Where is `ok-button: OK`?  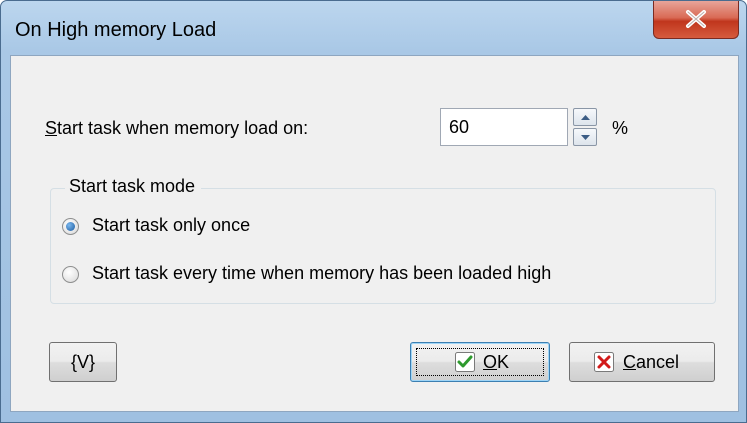
ok-button: OK is located at coordinates (480, 362).